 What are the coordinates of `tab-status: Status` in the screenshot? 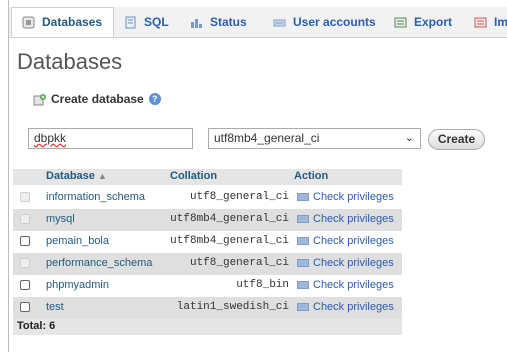 It's located at (226, 22).